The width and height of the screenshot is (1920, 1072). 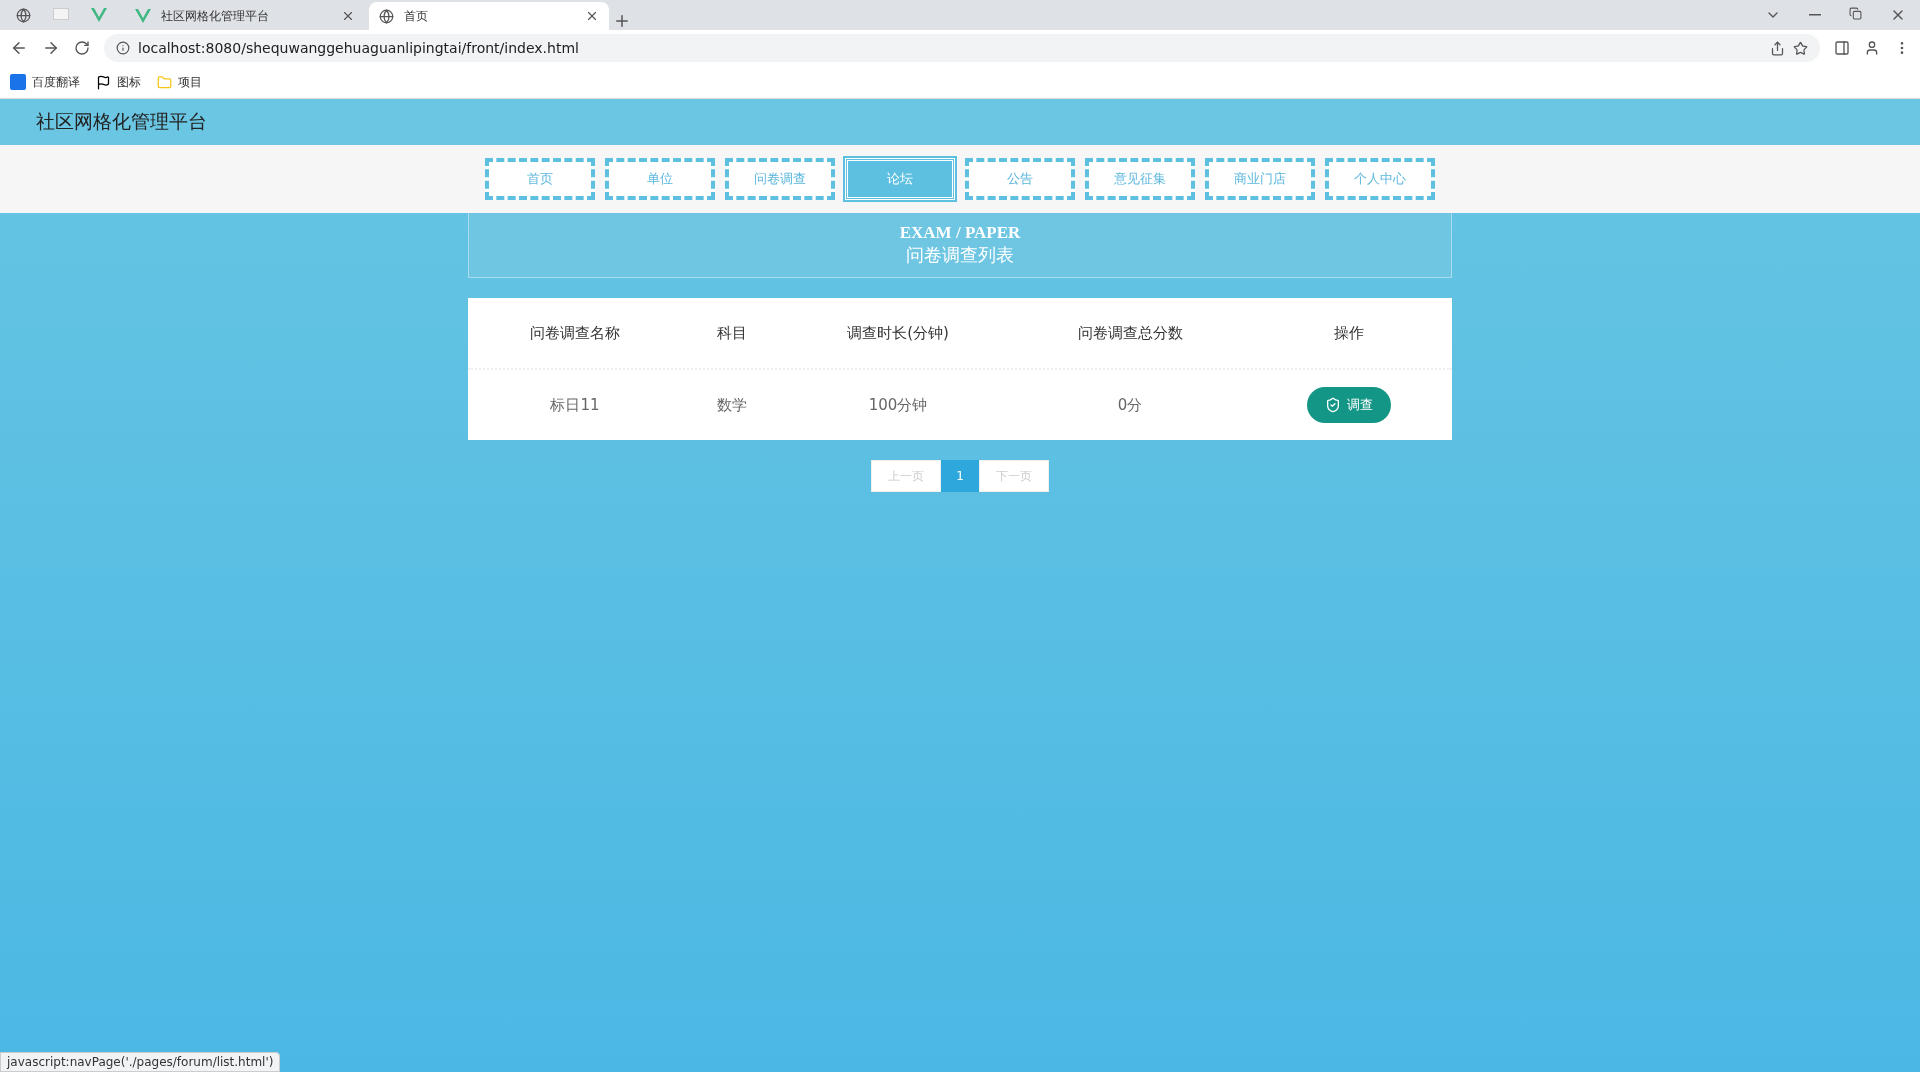 I want to click on column-header: 问卷调查名称, so click(x=575, y=333).